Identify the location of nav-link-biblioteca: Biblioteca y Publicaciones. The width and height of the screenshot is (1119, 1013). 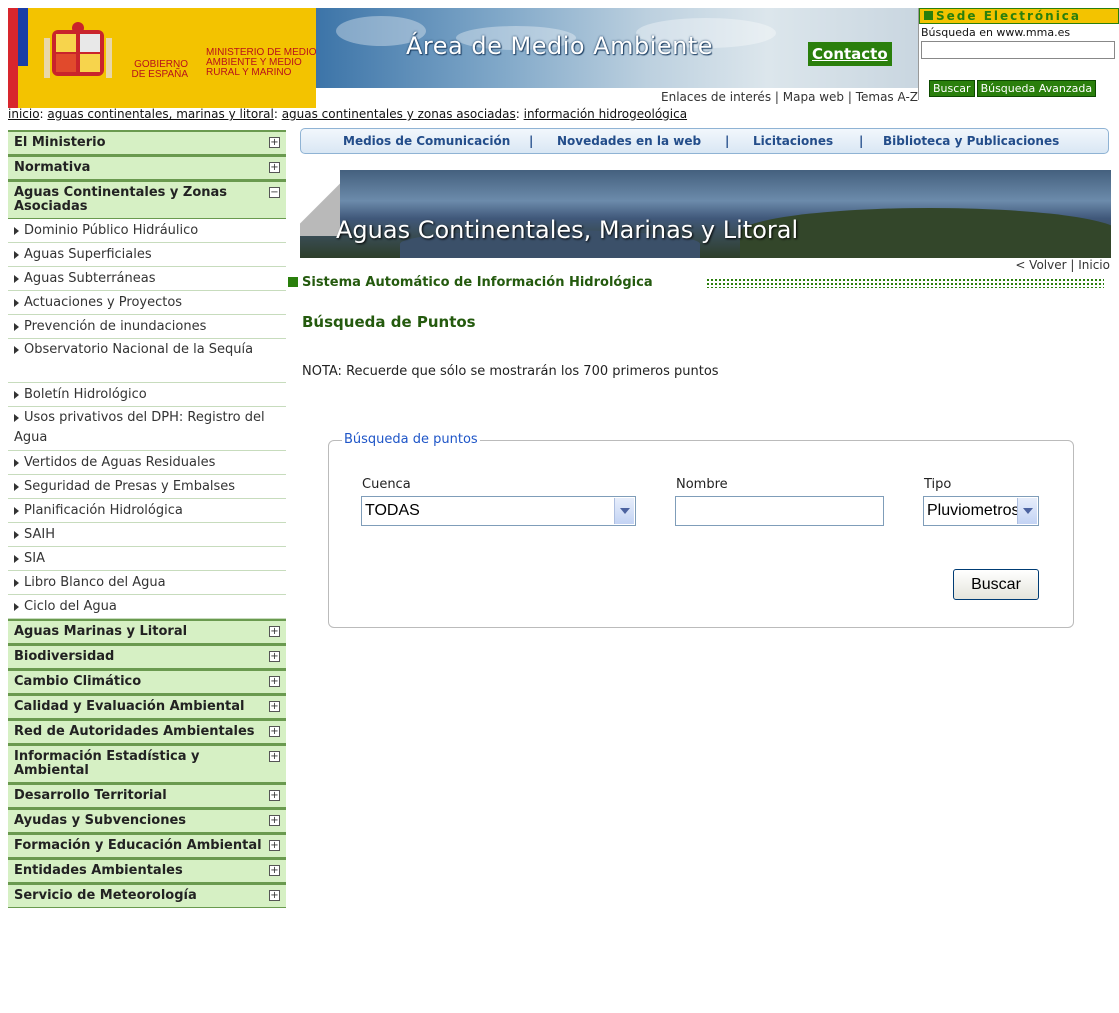
(971, 141).